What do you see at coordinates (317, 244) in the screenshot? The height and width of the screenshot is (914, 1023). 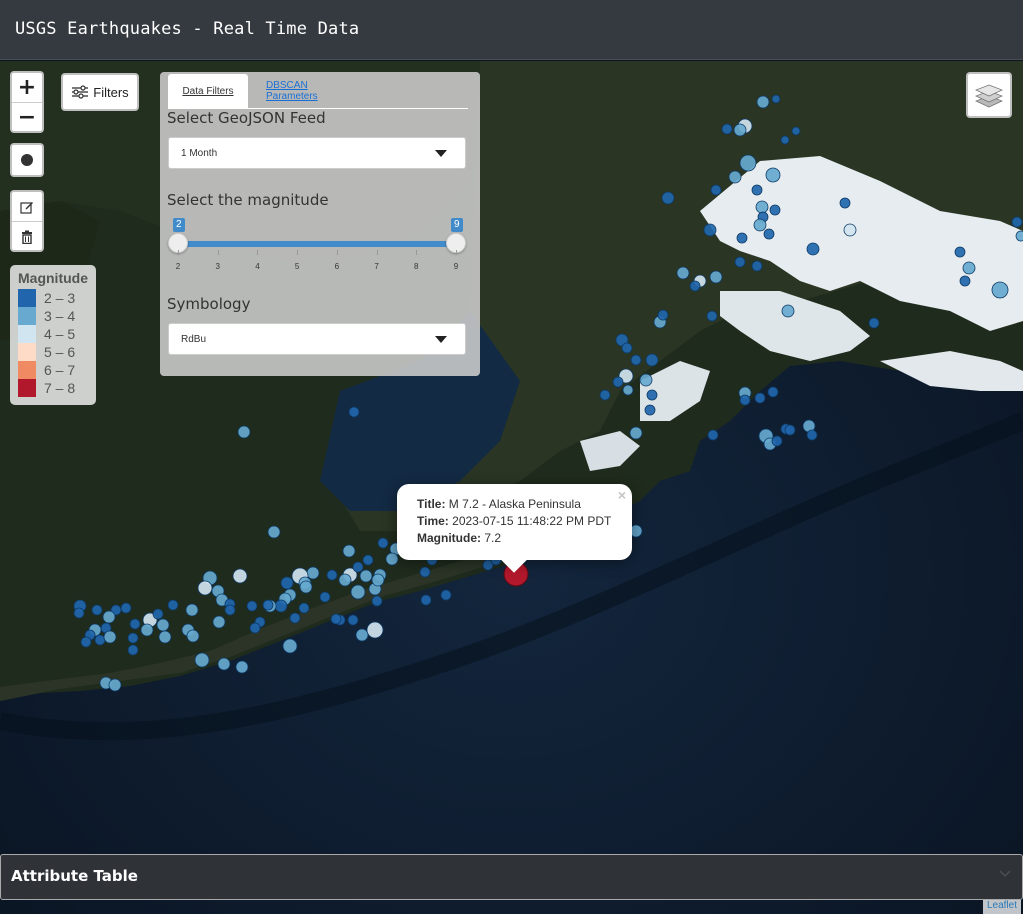 I see `slider-track` at bounding box center [317, 244].